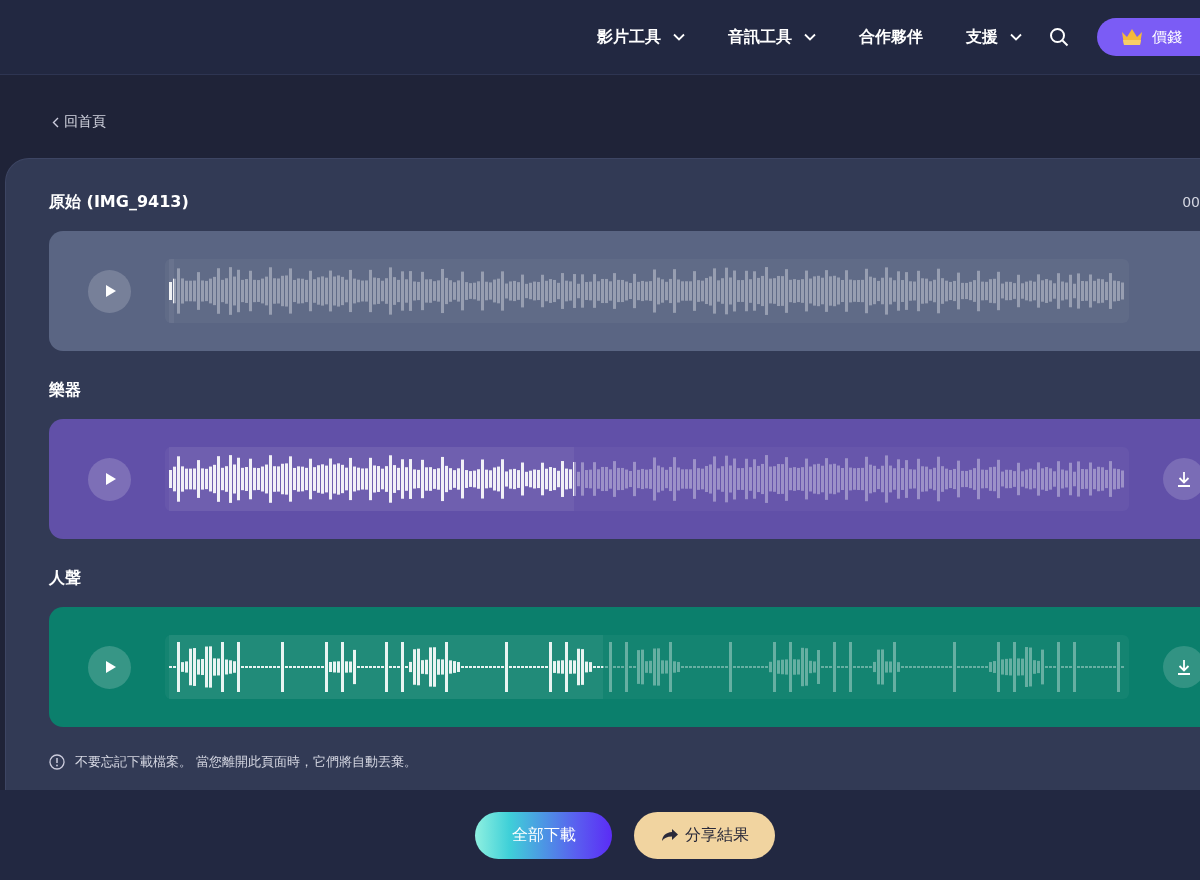 This screenshot has height=880, width=1200. What do you see at coordinates (641, 37) in the screenshot?
I see `nav-menu-item: 影片工具` at bounding box center [641, 37].